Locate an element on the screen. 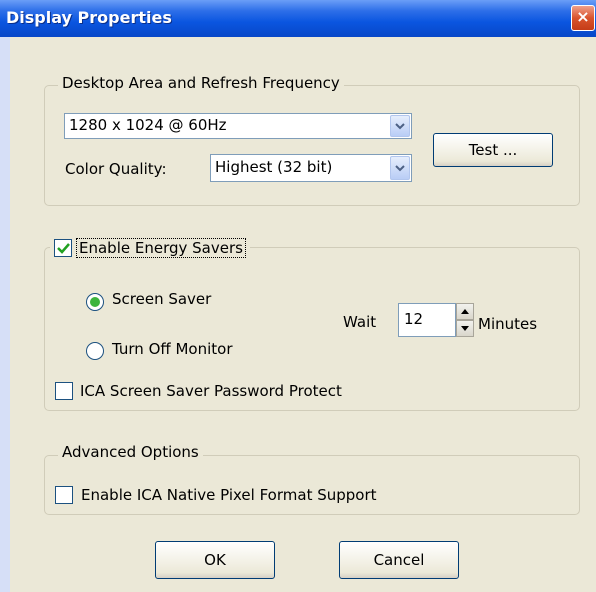 The width and height of the screenshot is (596, 592). turn-off-monitor-radio is located at coordinates (95, 351).